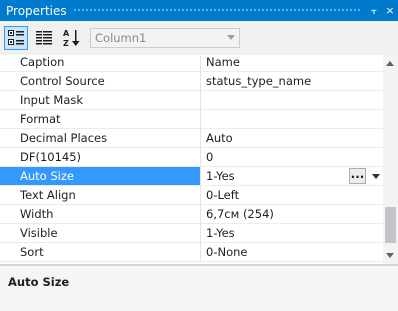 Image resolution: width=398 pixels, height=311 pixels. I want to click on property-row-df: DF(10145) 0, so click(191, 157).